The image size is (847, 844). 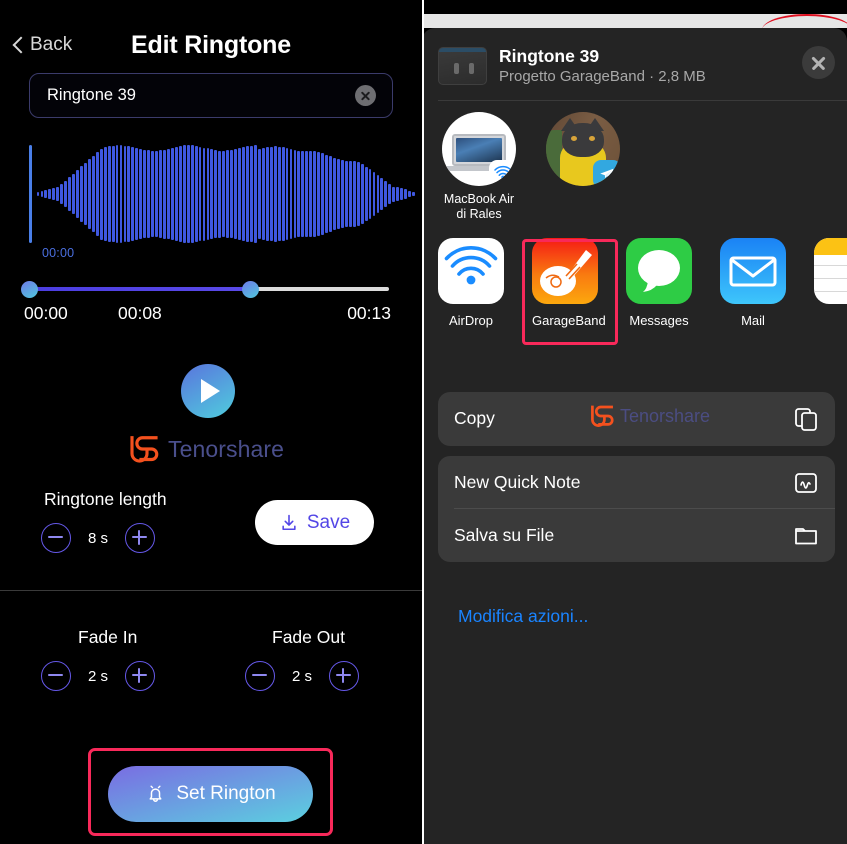 I want to click on contact-name-line2: di Rales, so click(x=479, y=214).